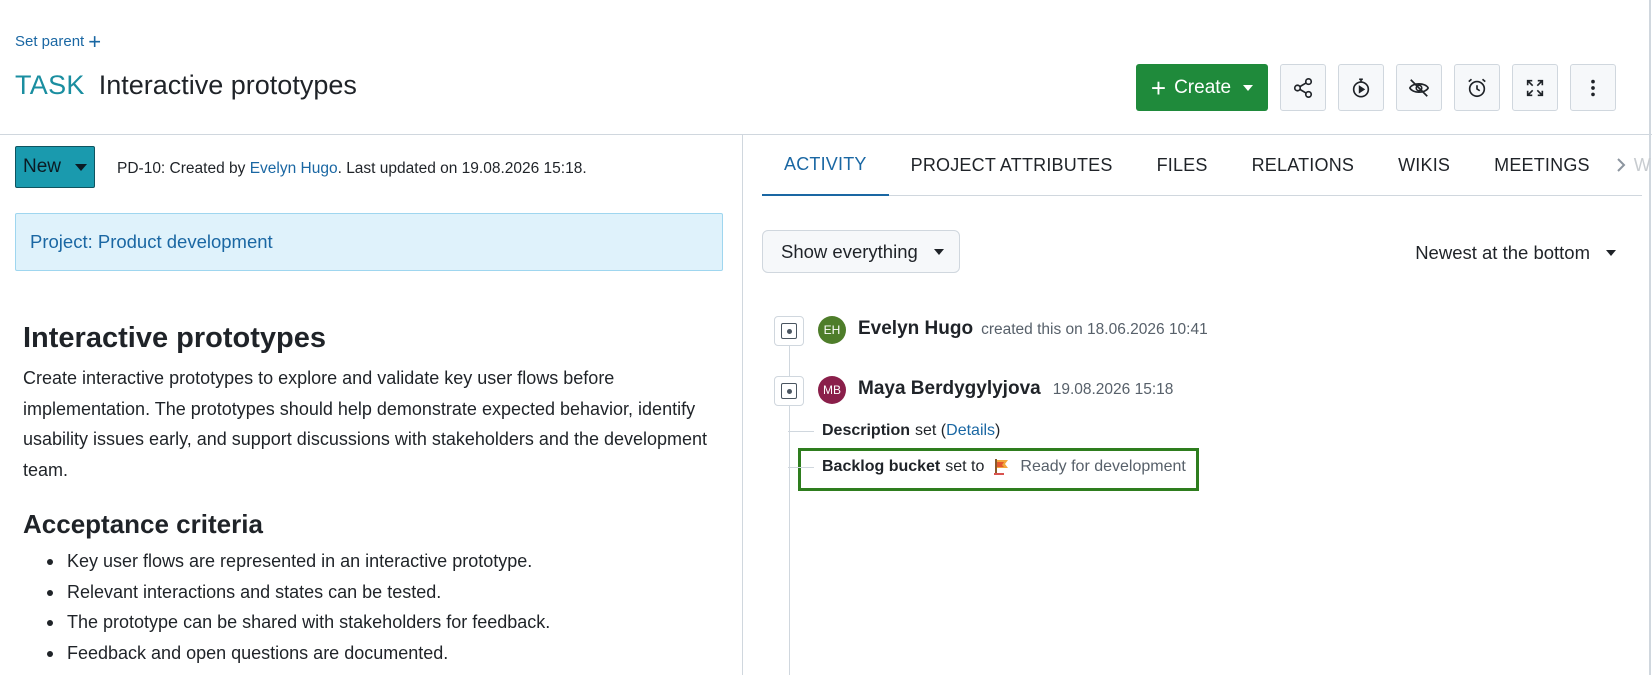 The height and width of the screenshot is (675, 1652). I want to click on tab-files: FILES, so click(1182, 165).